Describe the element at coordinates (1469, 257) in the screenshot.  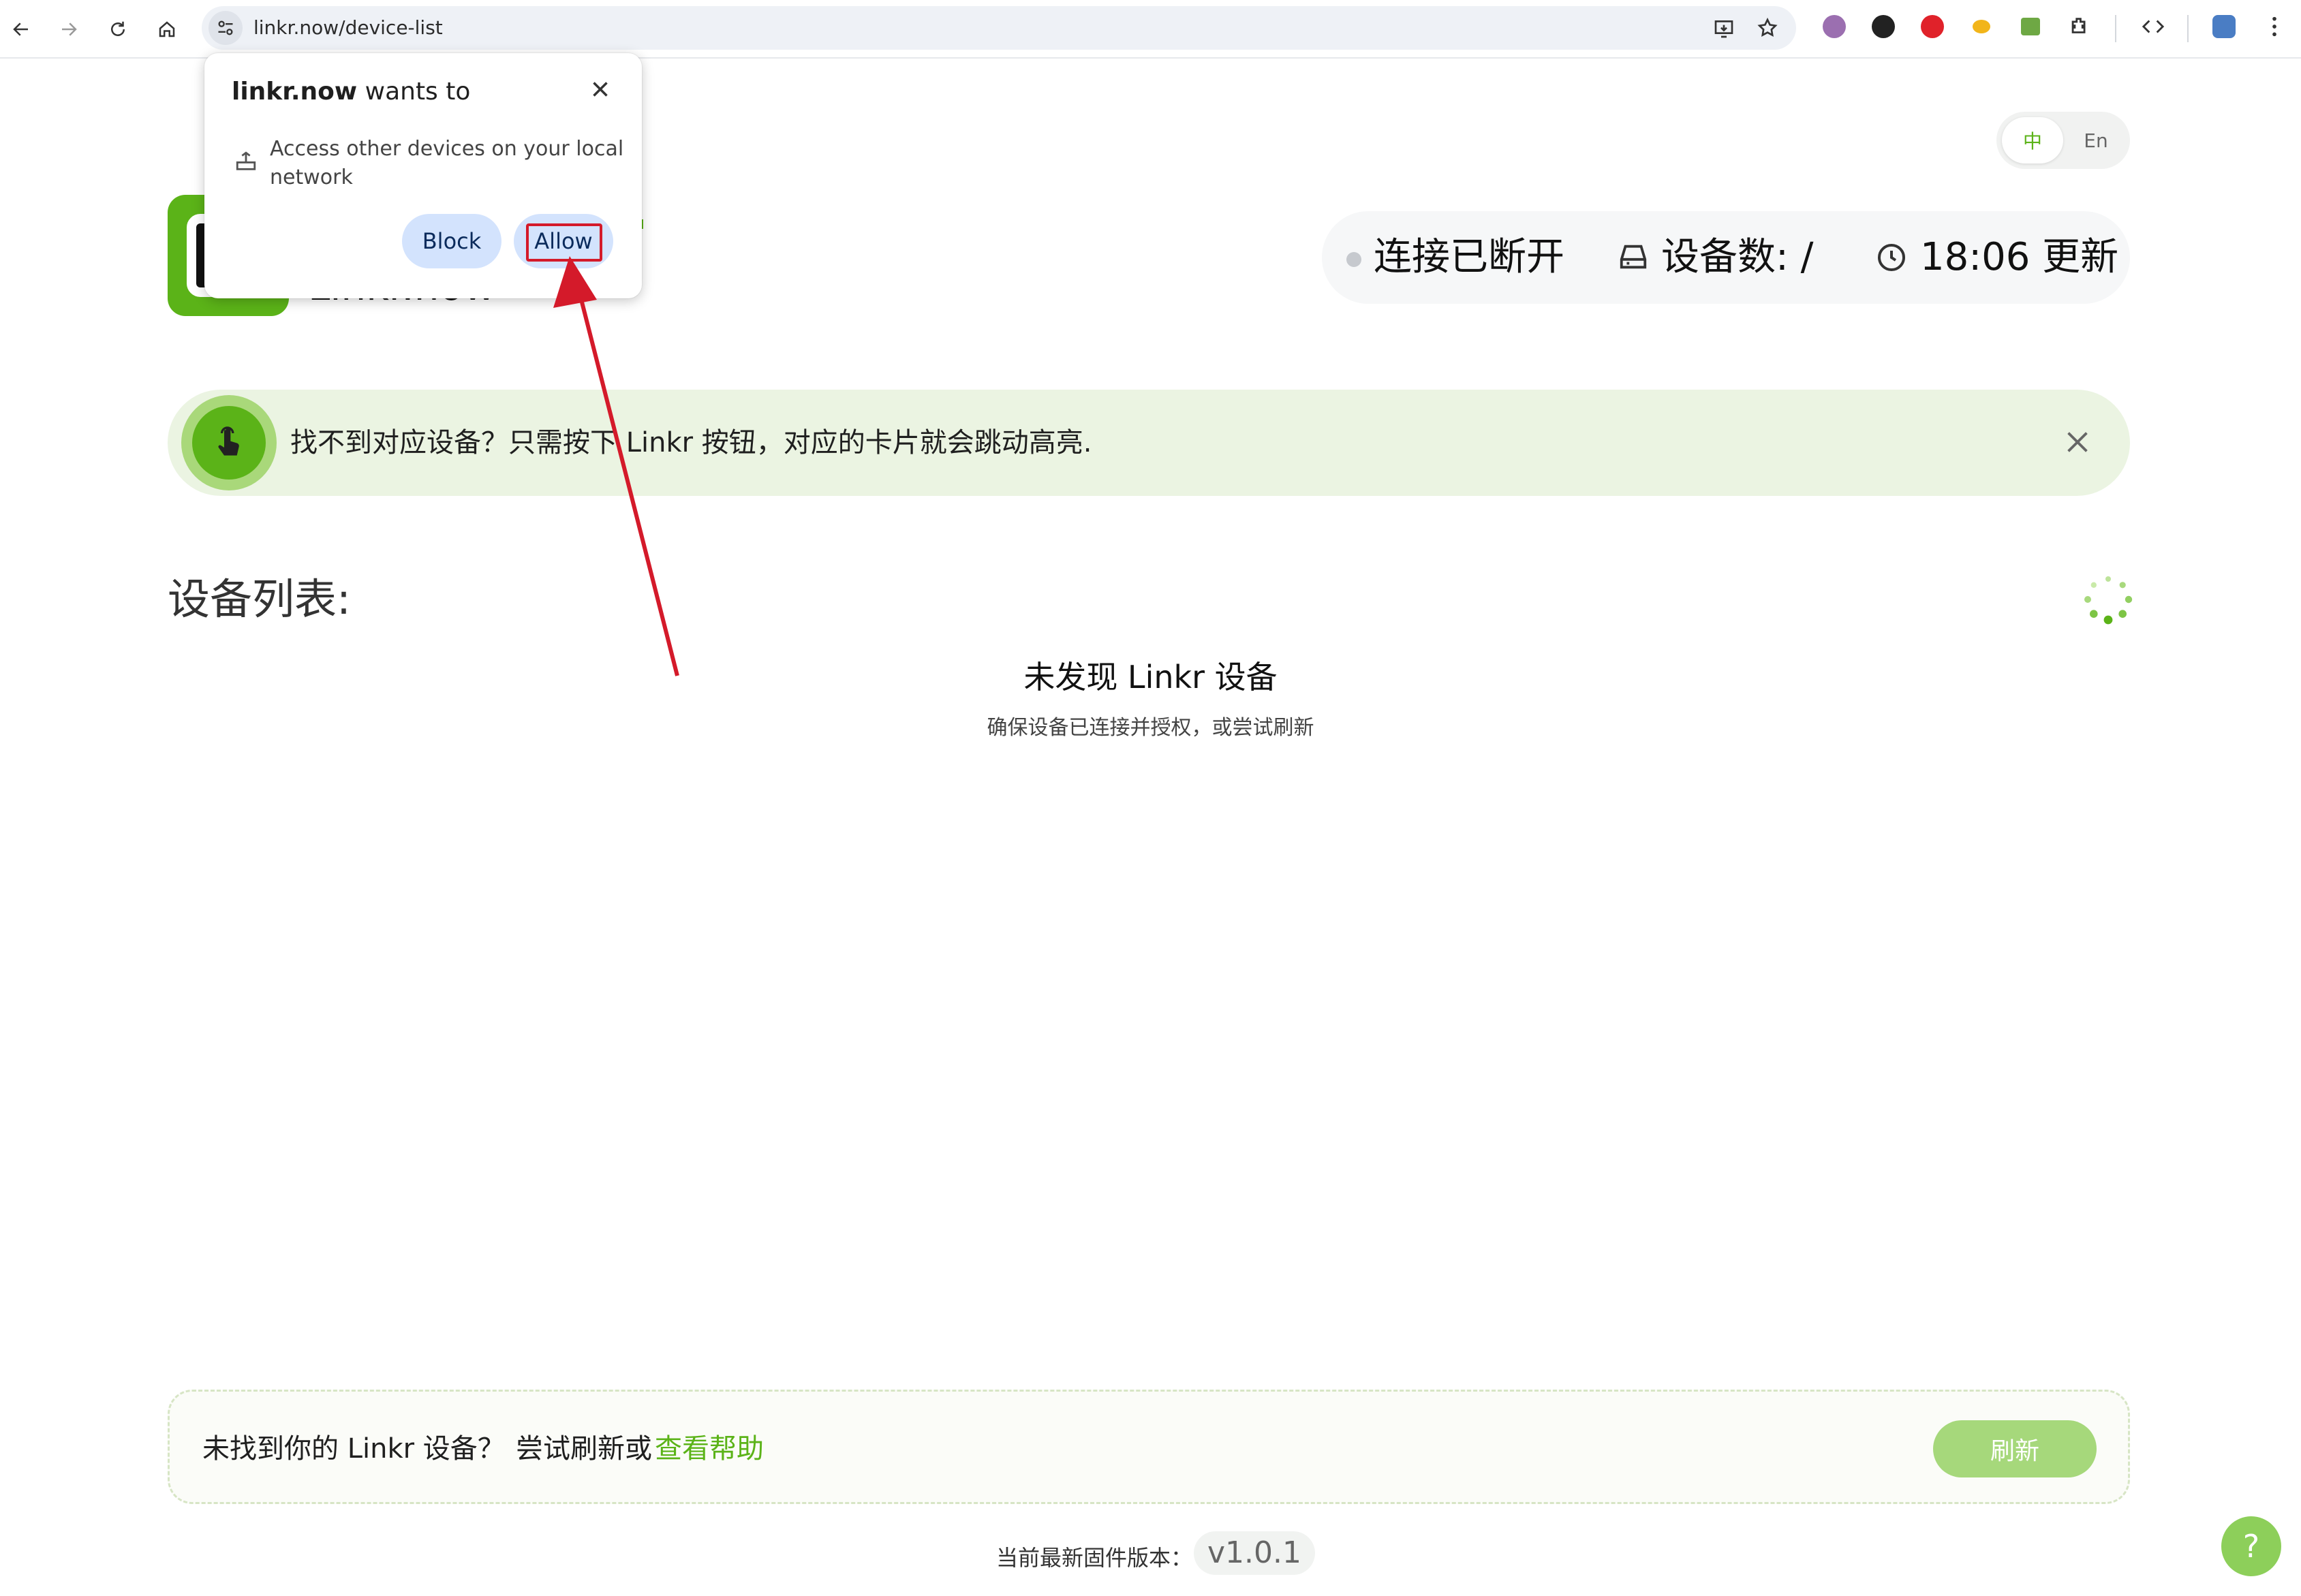
I see `connection-status: 连接已断开` at that location.